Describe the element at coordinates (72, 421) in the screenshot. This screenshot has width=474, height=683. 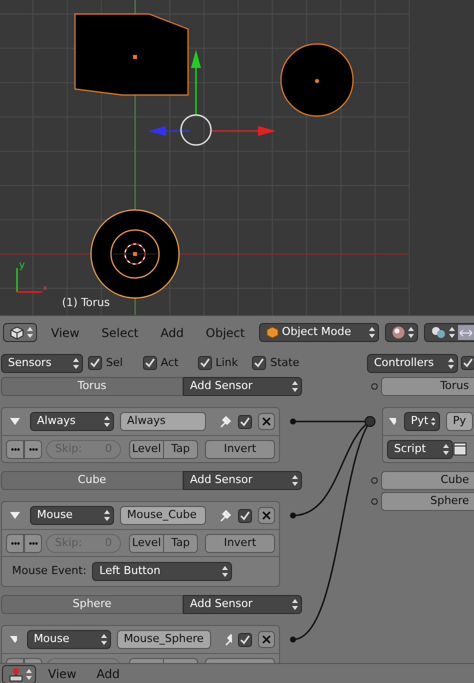
I see `sensor-type-dropdown: Always` at that location.